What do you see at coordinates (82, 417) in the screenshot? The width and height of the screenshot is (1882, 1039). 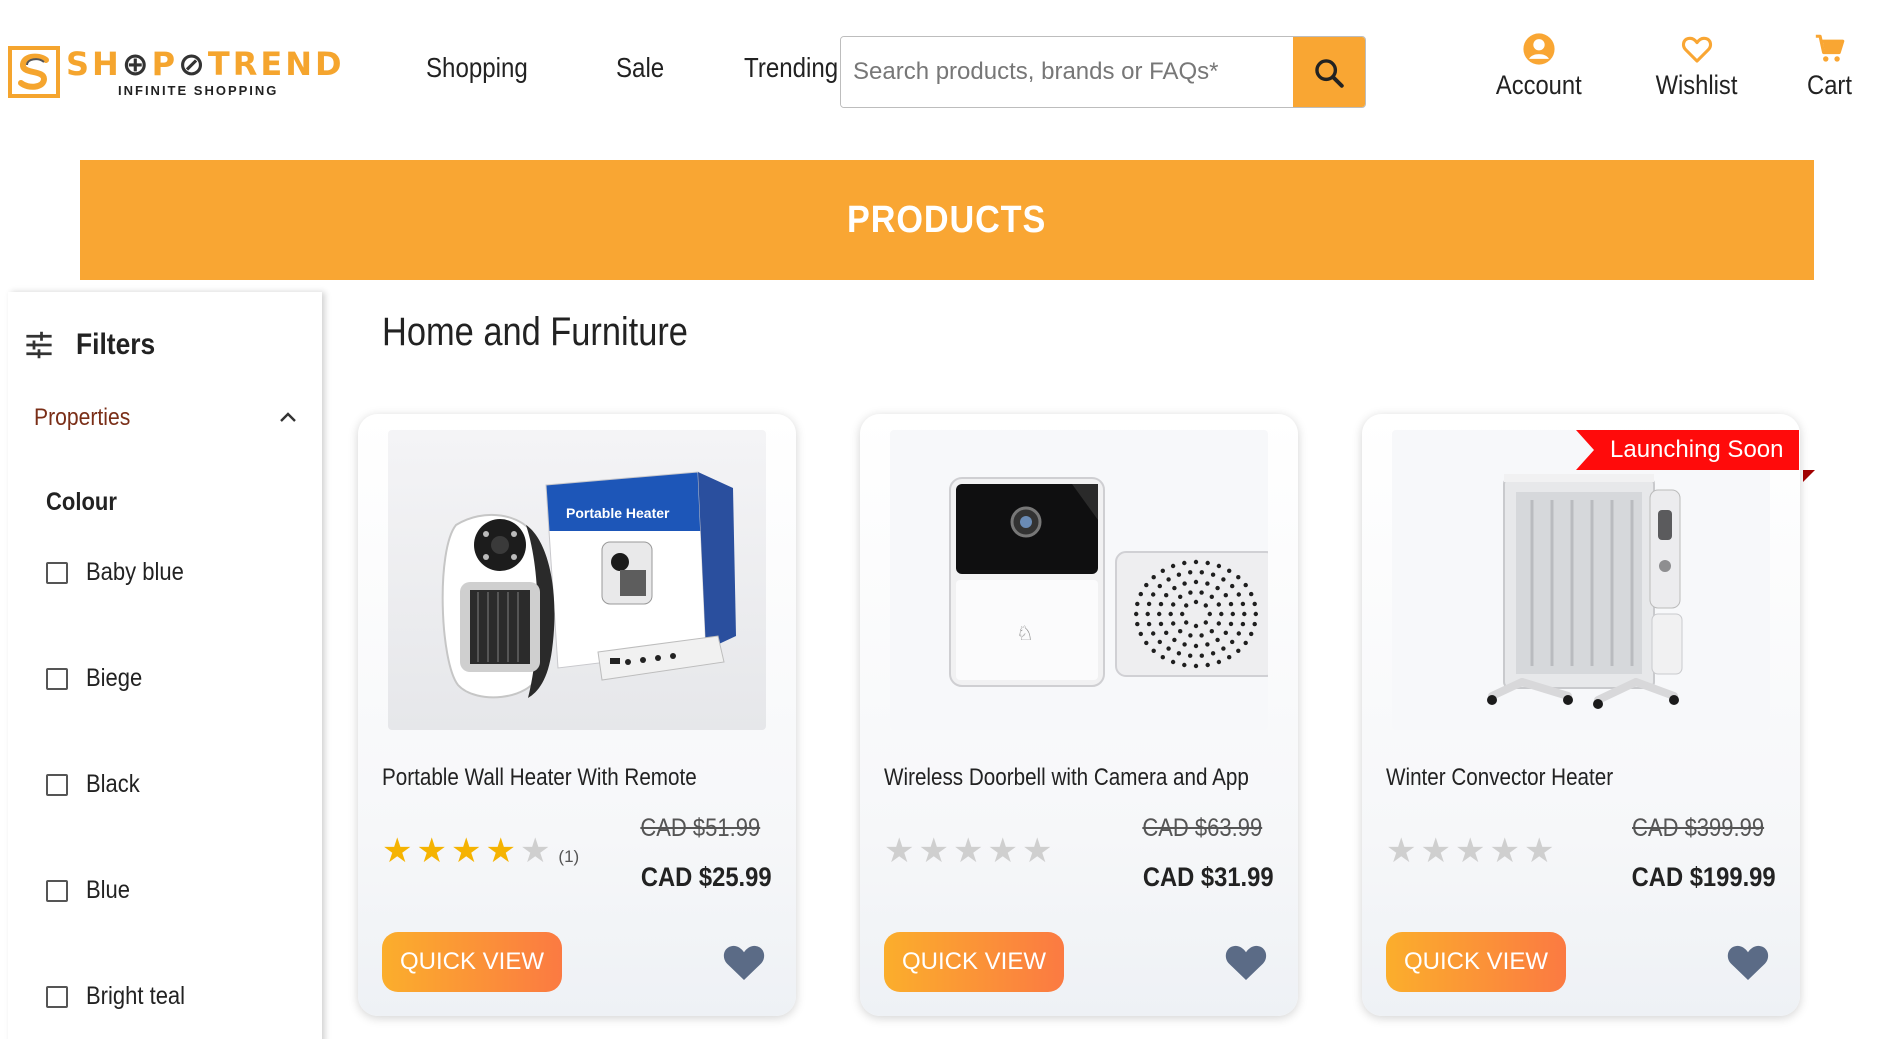 I see `properties-label: Properties` at bounding box center [82, 417].